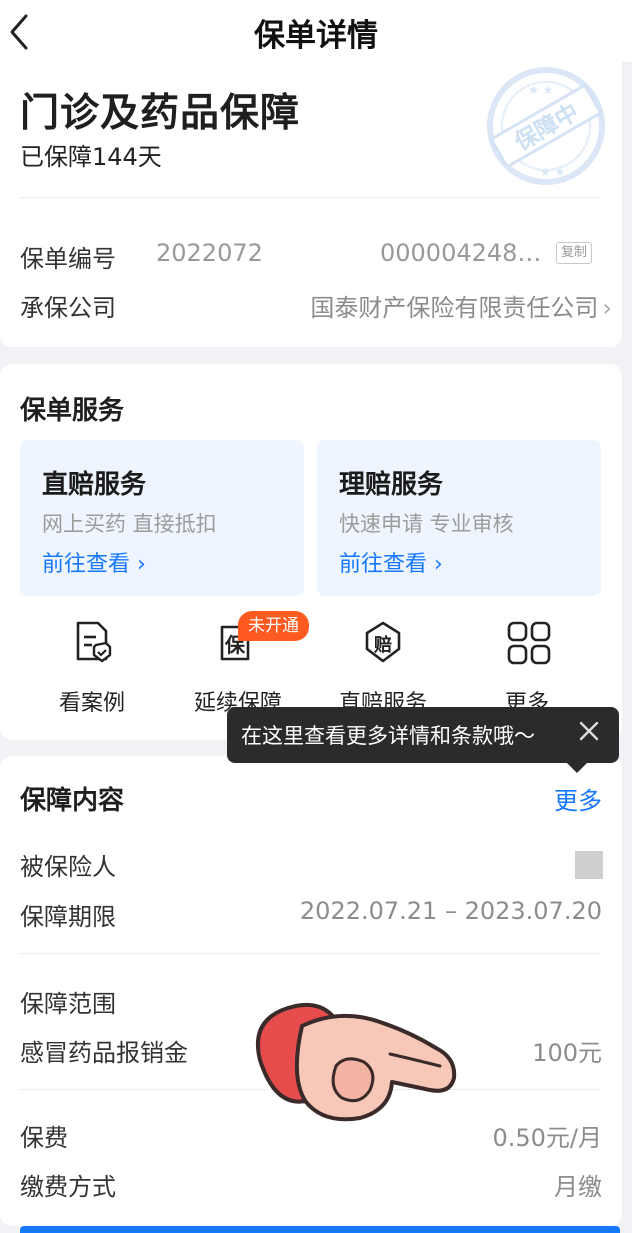 This screenshot has width=632, height=1233. I want to click on nav-bar: 保单详情, so click(316, 31).